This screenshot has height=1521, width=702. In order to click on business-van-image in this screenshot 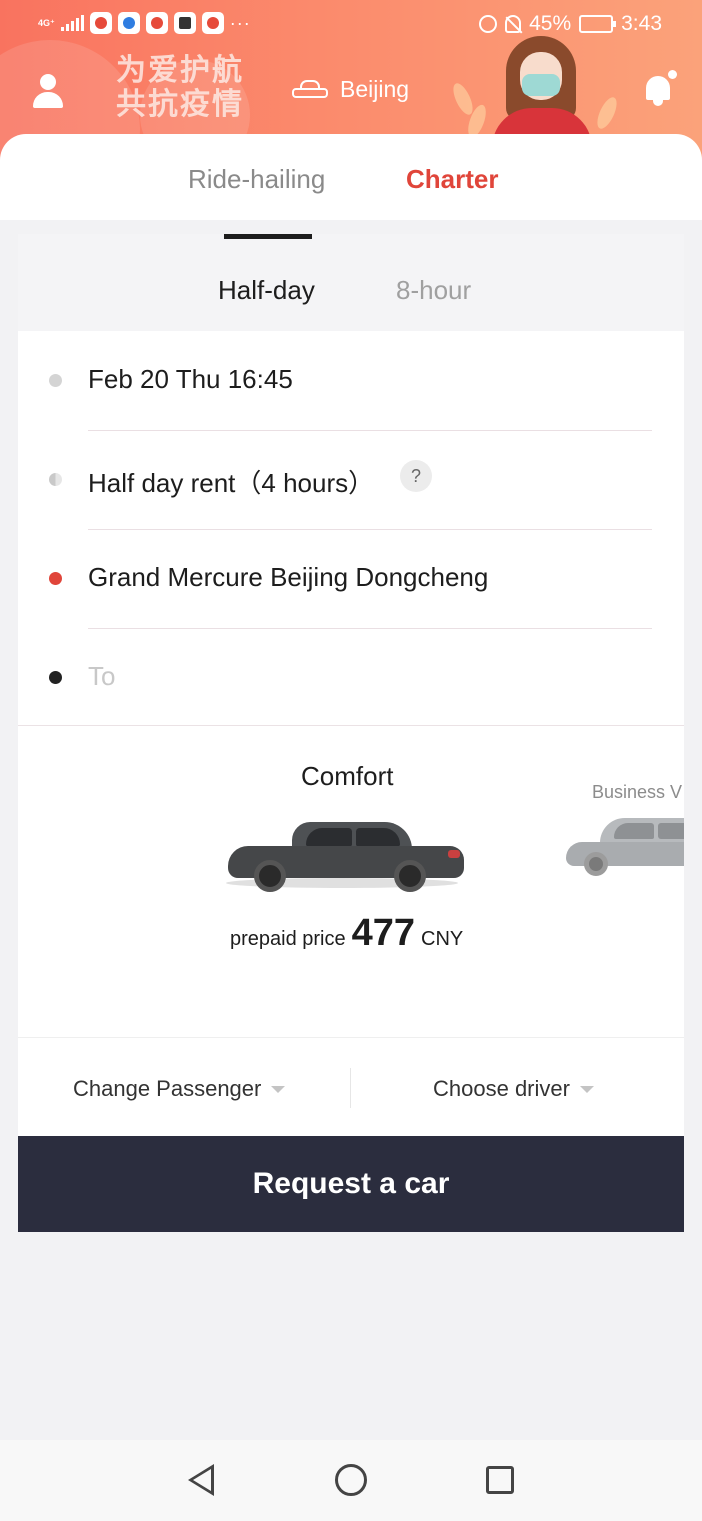, I will do `click(625, 847)`.